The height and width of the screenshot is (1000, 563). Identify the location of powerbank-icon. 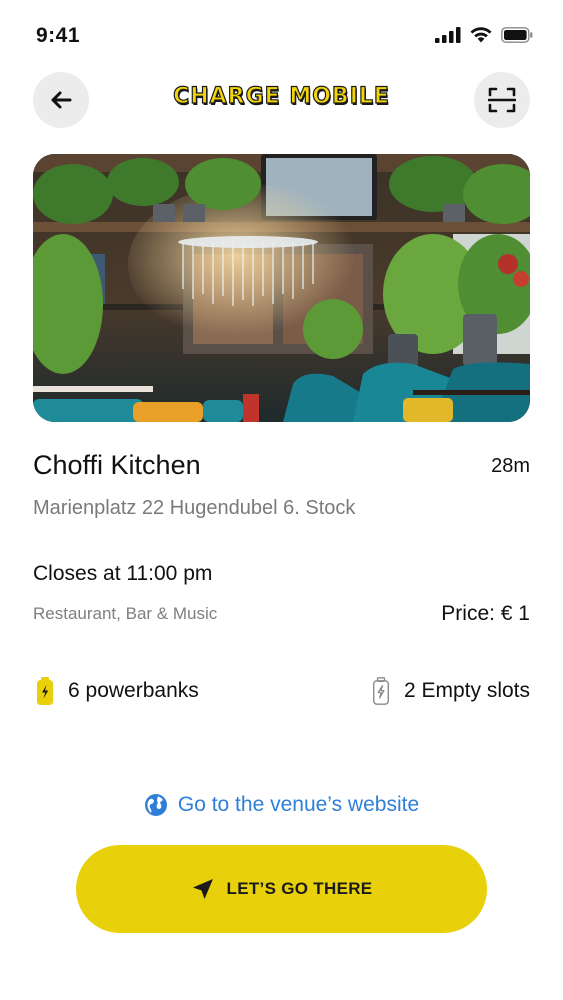
(45, 691).